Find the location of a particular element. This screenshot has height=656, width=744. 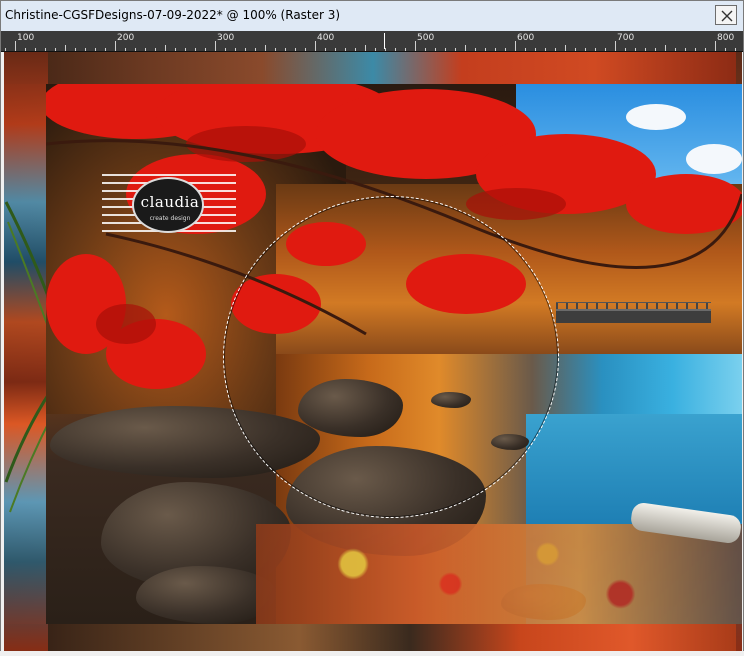

ruler-label: 600 is located at coordinates (526, 38).